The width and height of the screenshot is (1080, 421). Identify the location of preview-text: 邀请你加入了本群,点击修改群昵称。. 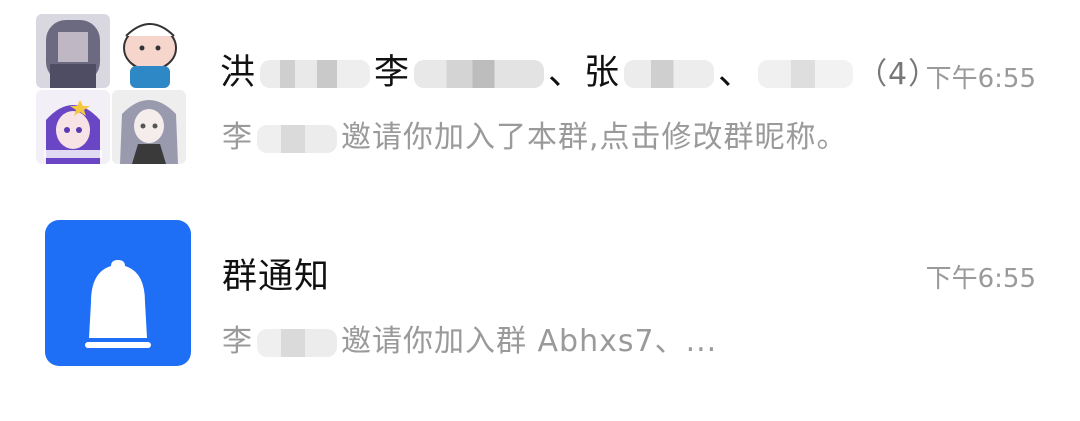
(594, 137).